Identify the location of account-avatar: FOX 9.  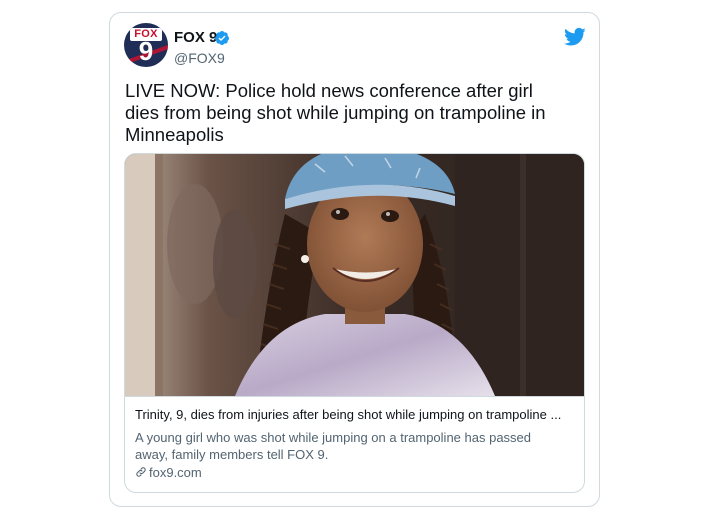
(146, 45).